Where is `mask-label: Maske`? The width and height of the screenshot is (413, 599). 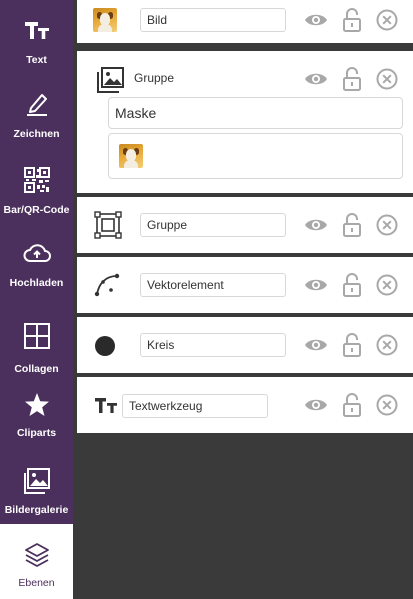
mask-label: Maske is located at coordinates (136, 113).